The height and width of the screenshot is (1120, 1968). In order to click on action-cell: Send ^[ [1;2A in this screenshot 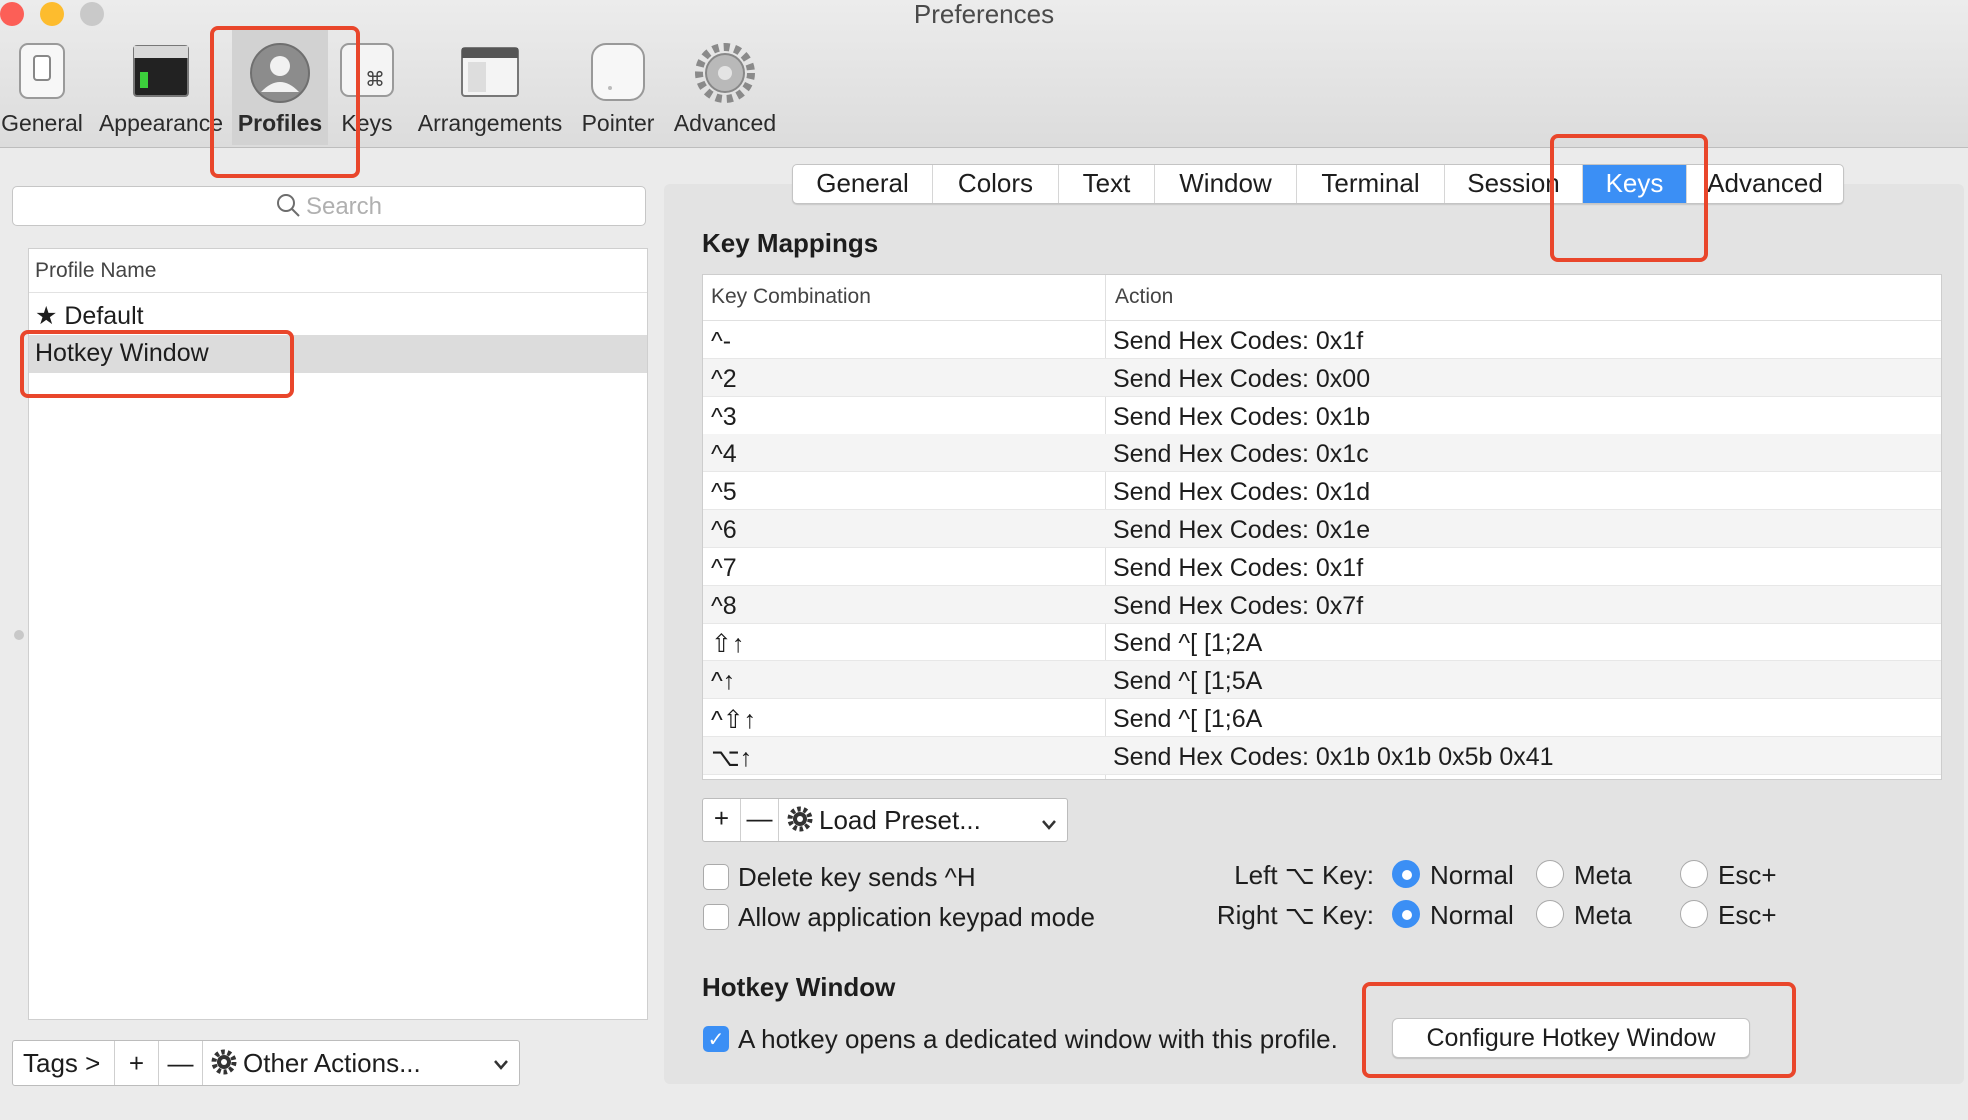, I will do `click(1188, 643)`.